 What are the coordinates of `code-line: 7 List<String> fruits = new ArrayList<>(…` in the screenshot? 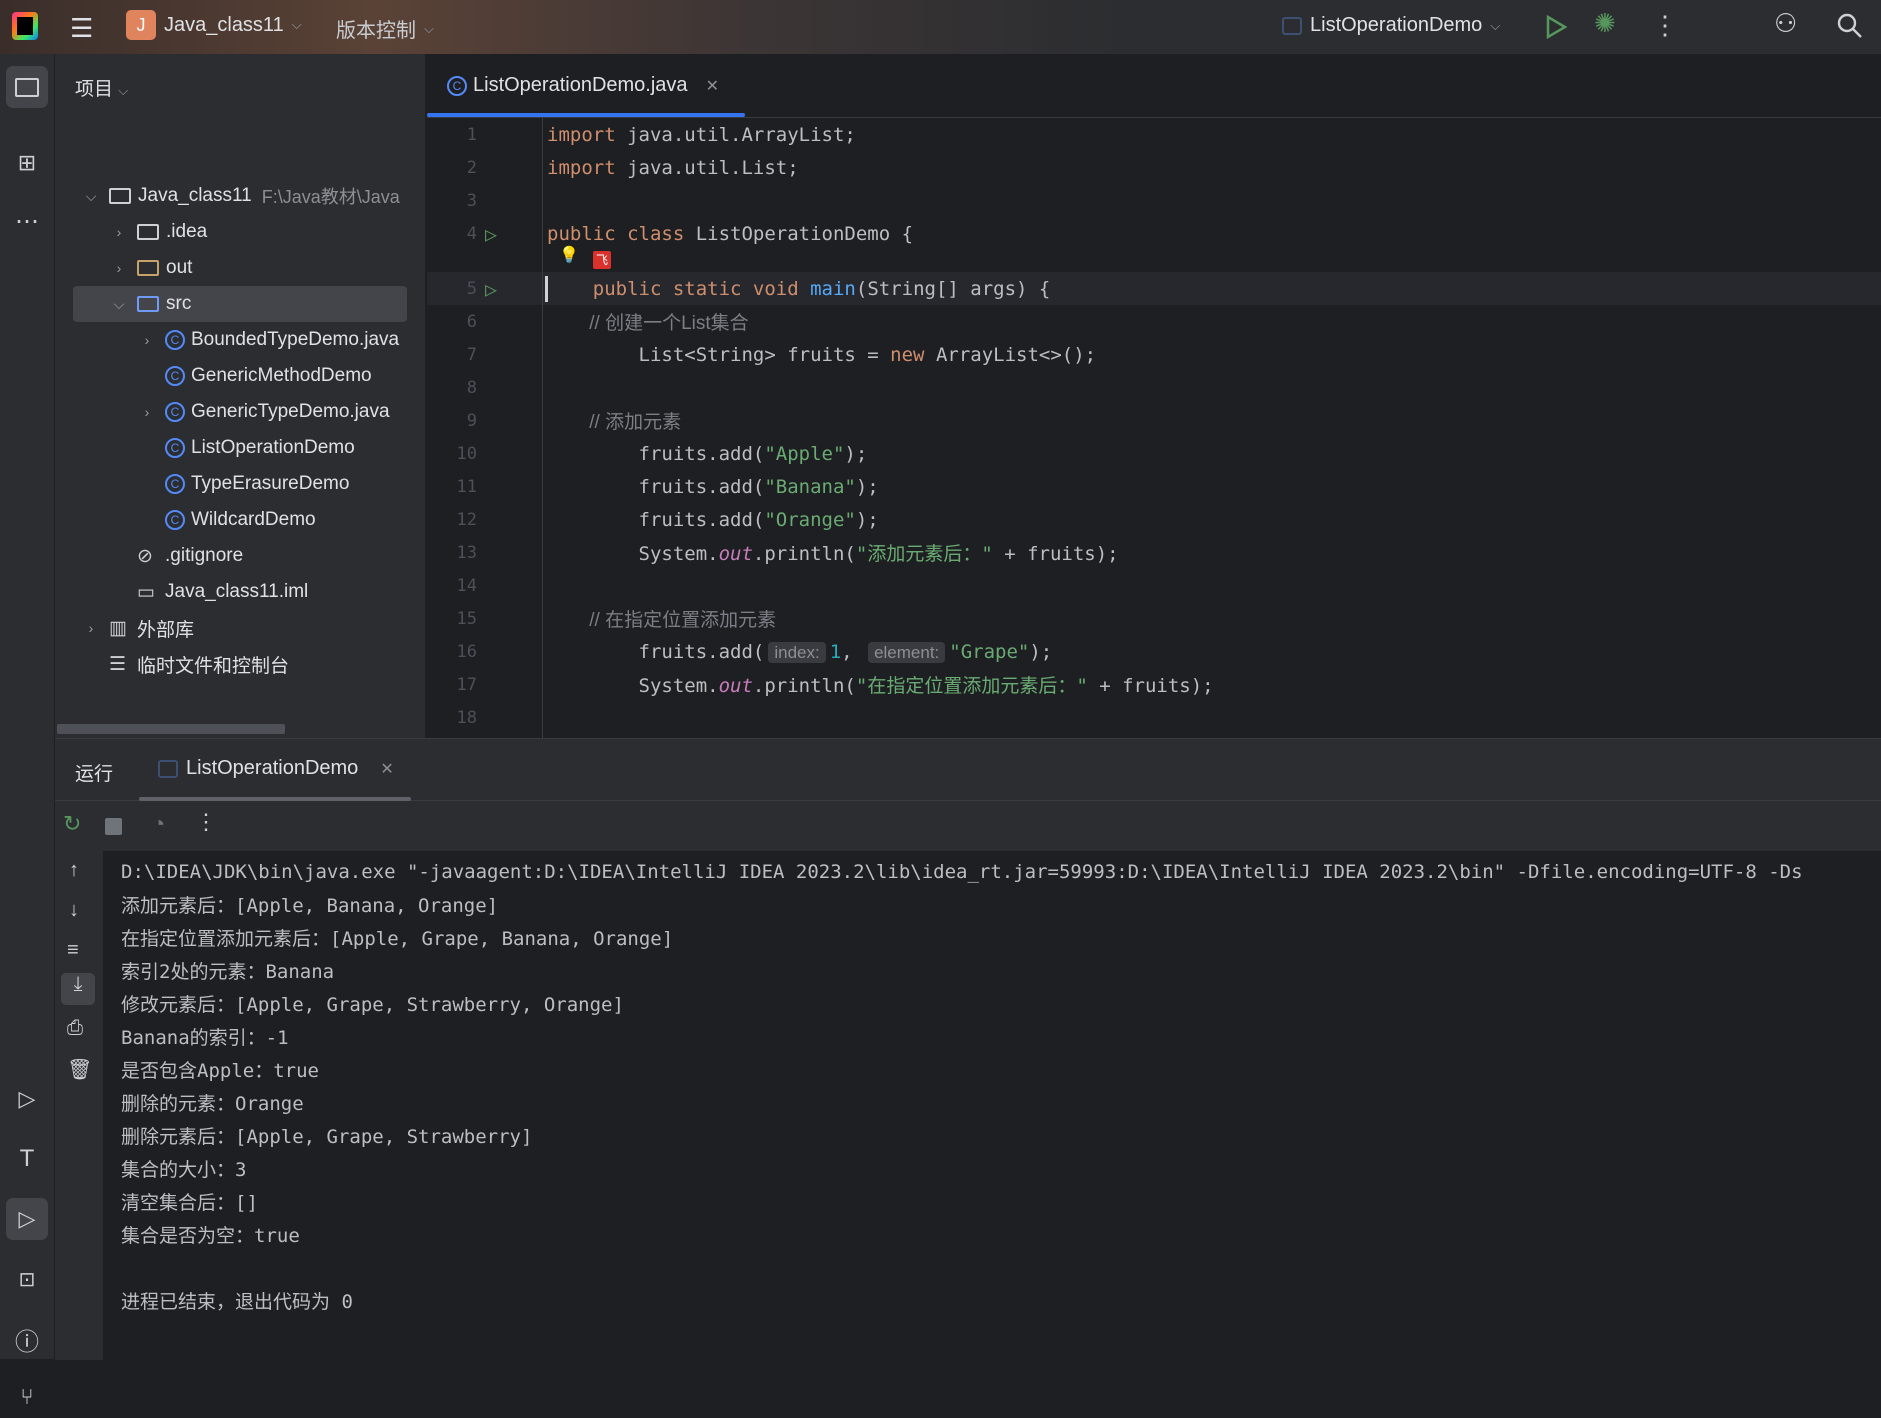 It's located at (1154, 354).